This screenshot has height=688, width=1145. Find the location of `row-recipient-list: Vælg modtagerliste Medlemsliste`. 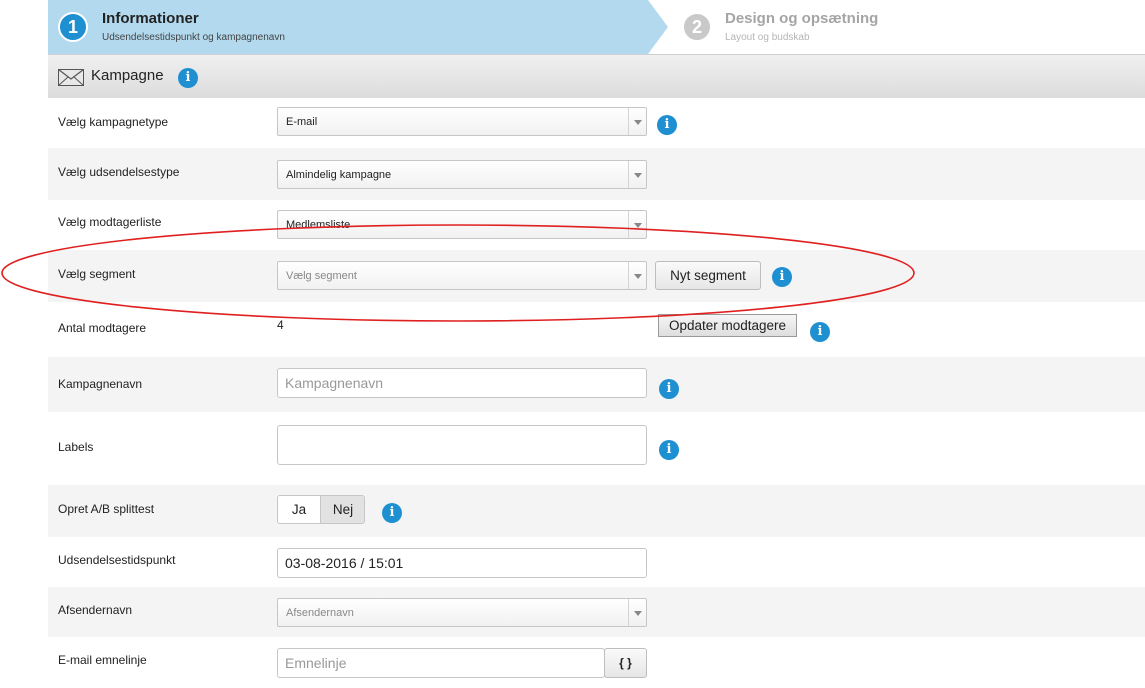

row-recipient-list: Vælg modtagerliste Medlemsliste is located at coordinates (596, 225).